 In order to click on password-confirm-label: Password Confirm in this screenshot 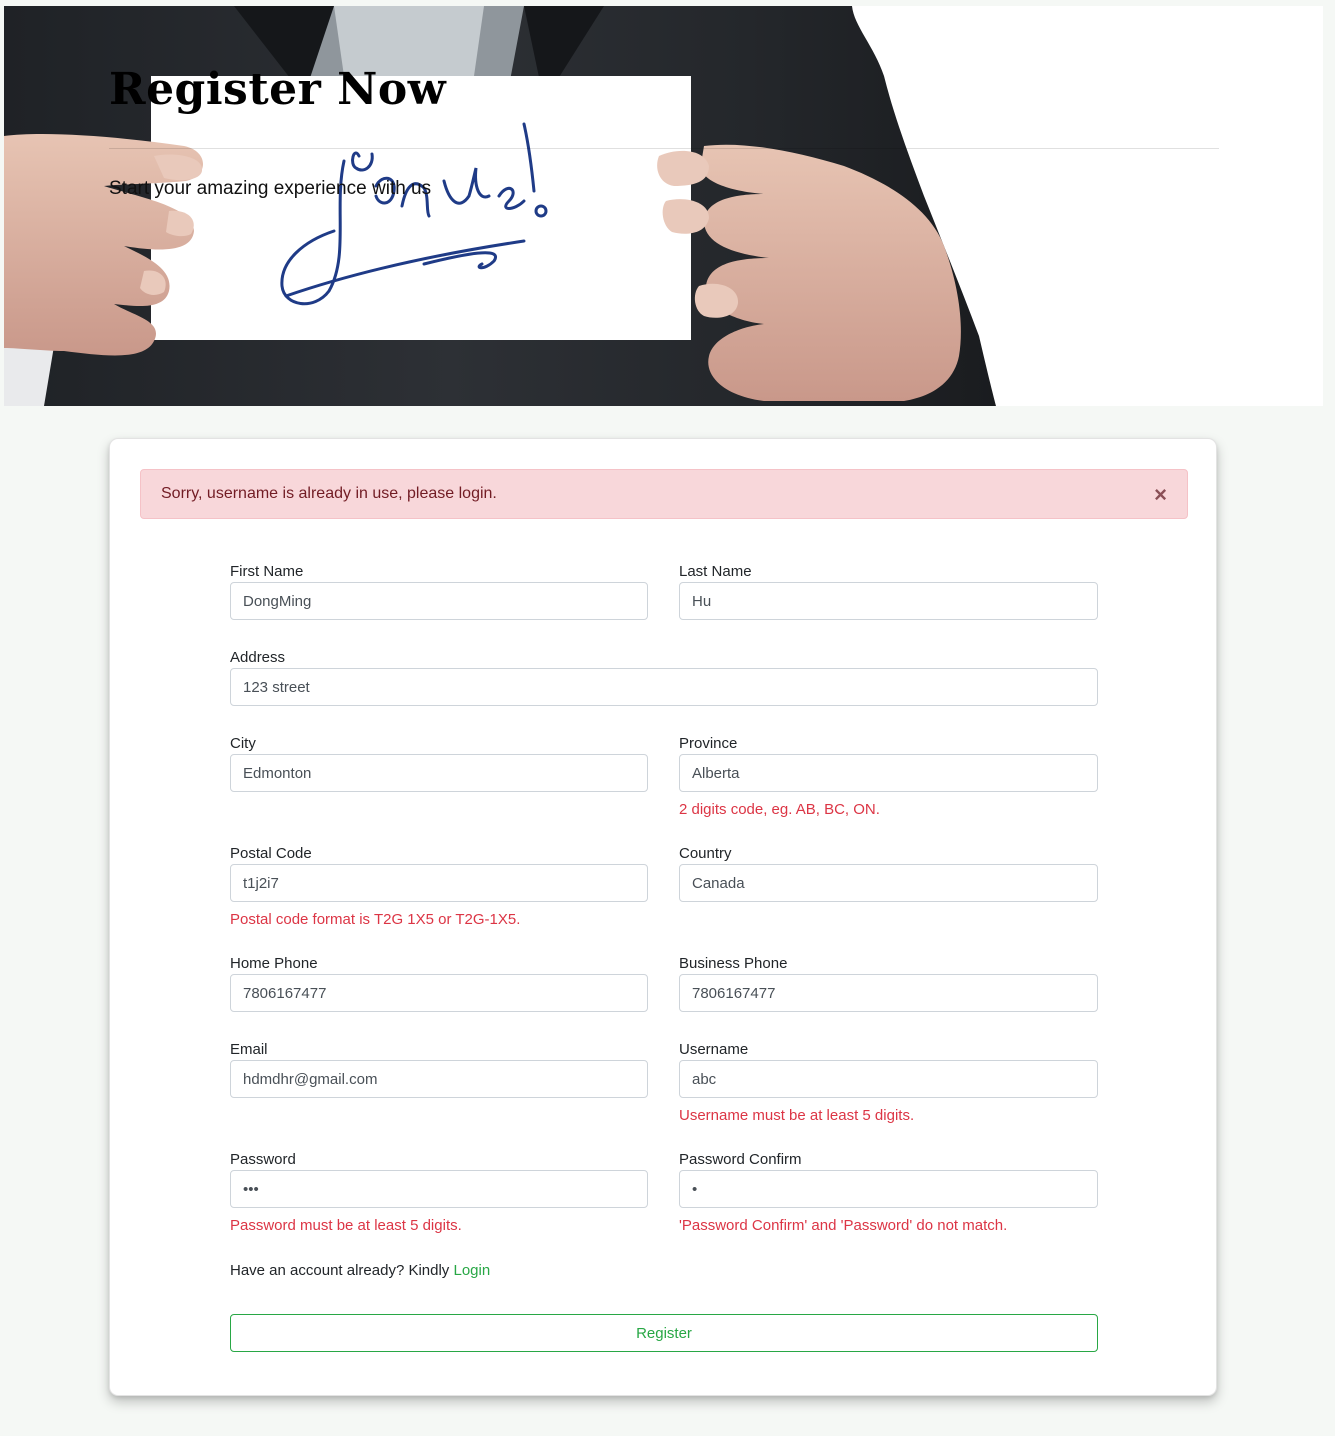, I will do `click(740, 1159)`.